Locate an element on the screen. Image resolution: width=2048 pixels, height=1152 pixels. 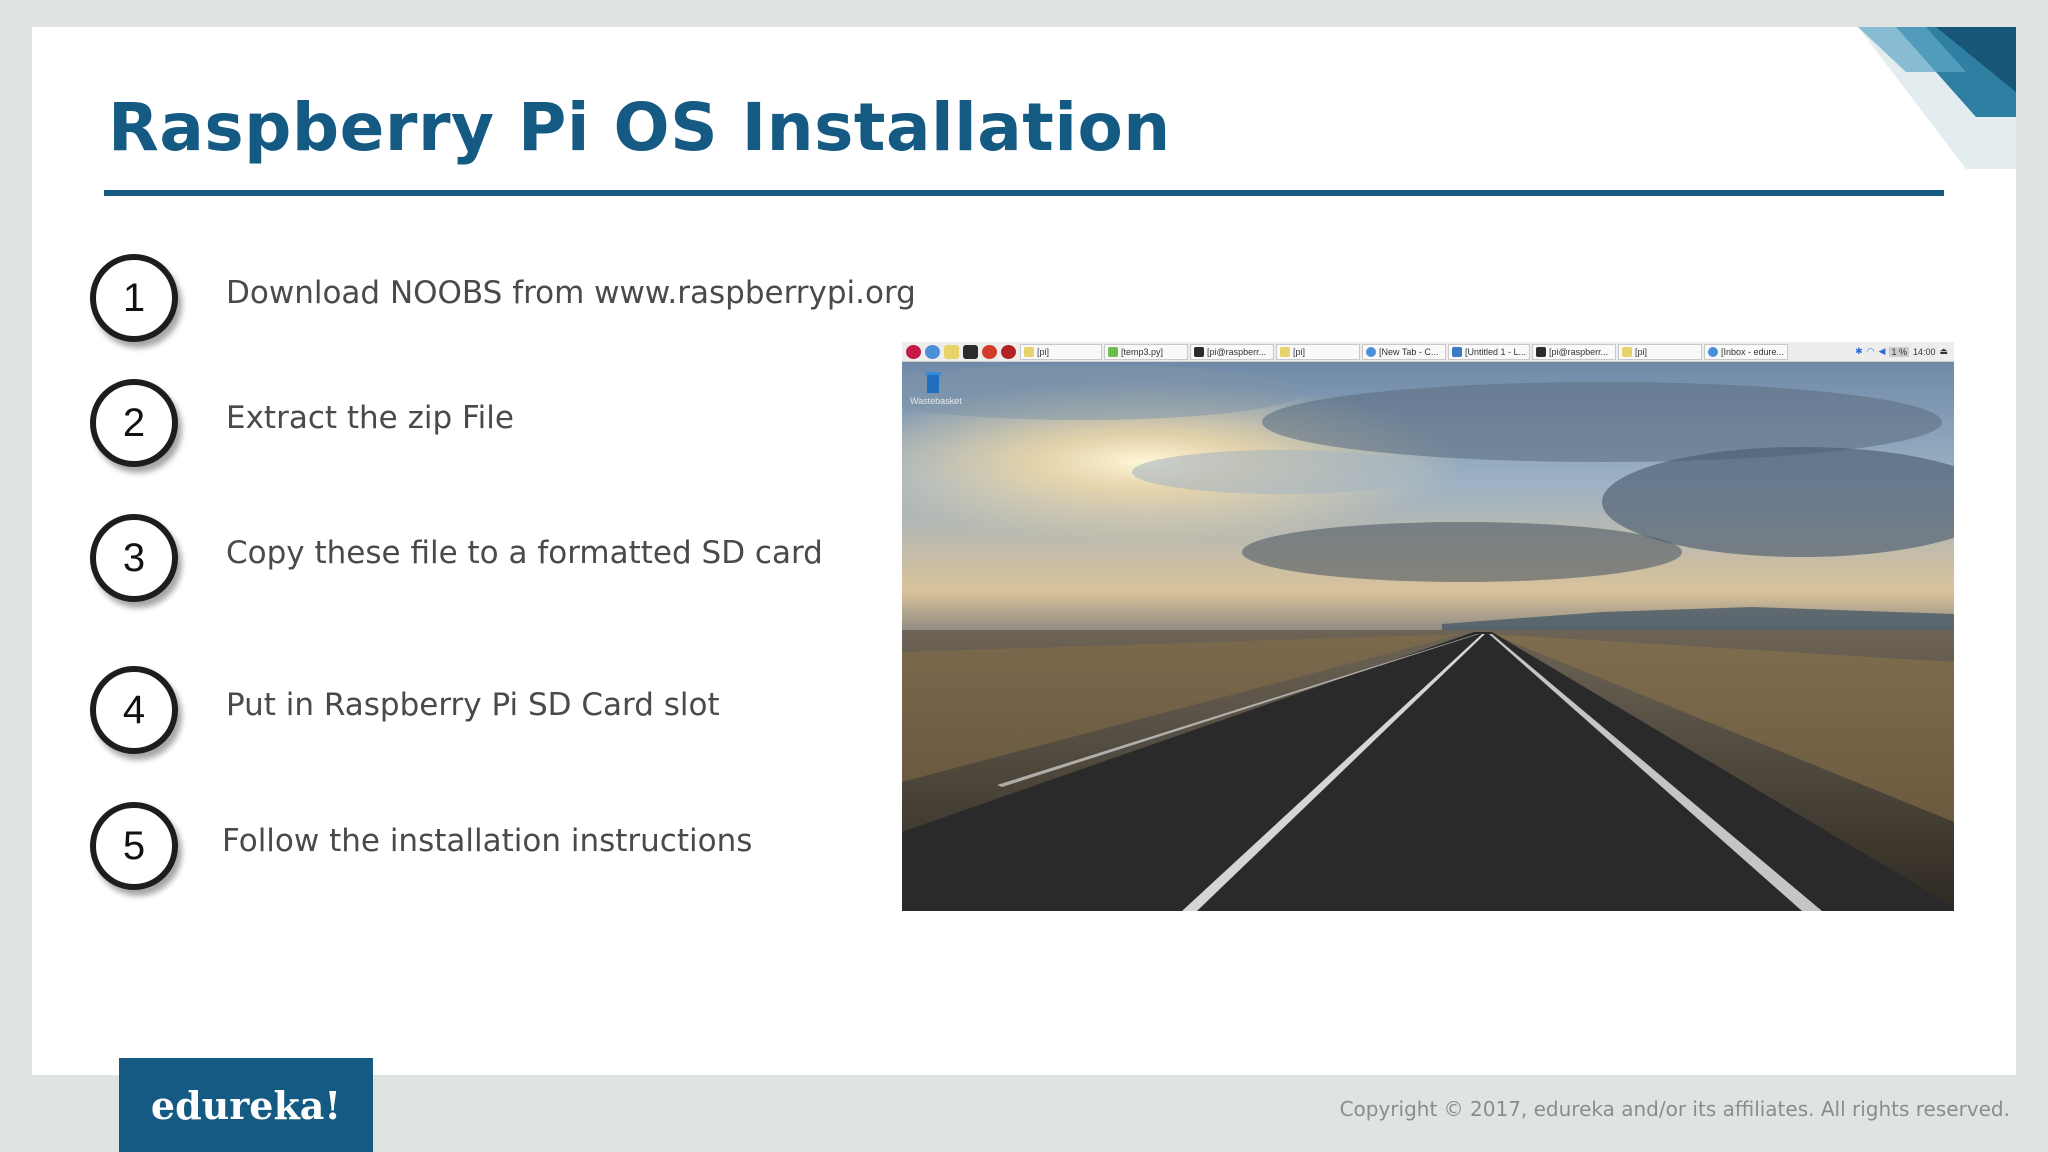
logo-text: edureka! is located at coordinates (246, 1105).